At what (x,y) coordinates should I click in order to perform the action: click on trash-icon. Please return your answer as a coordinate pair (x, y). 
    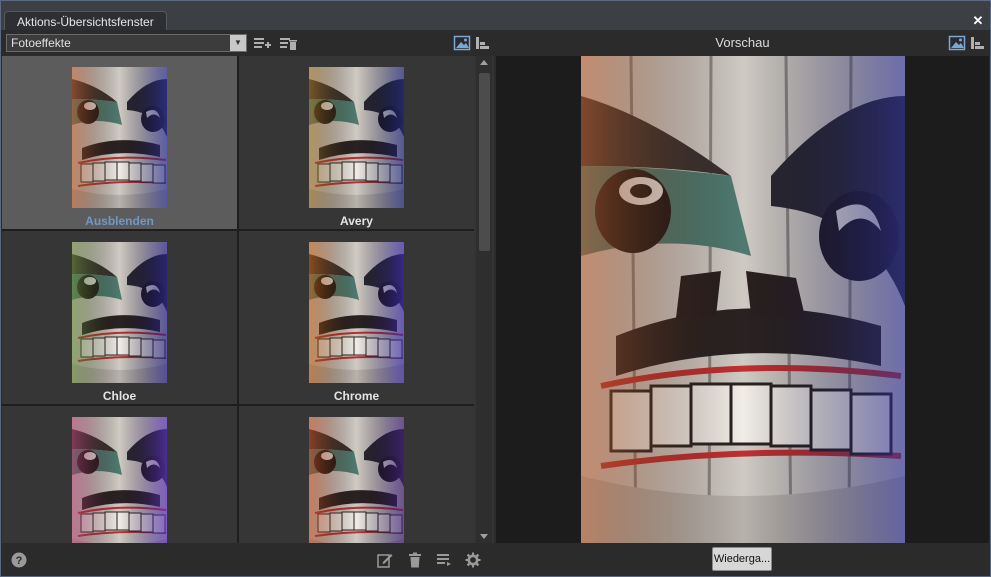
    Looking at the image, I should click on (415, 560).